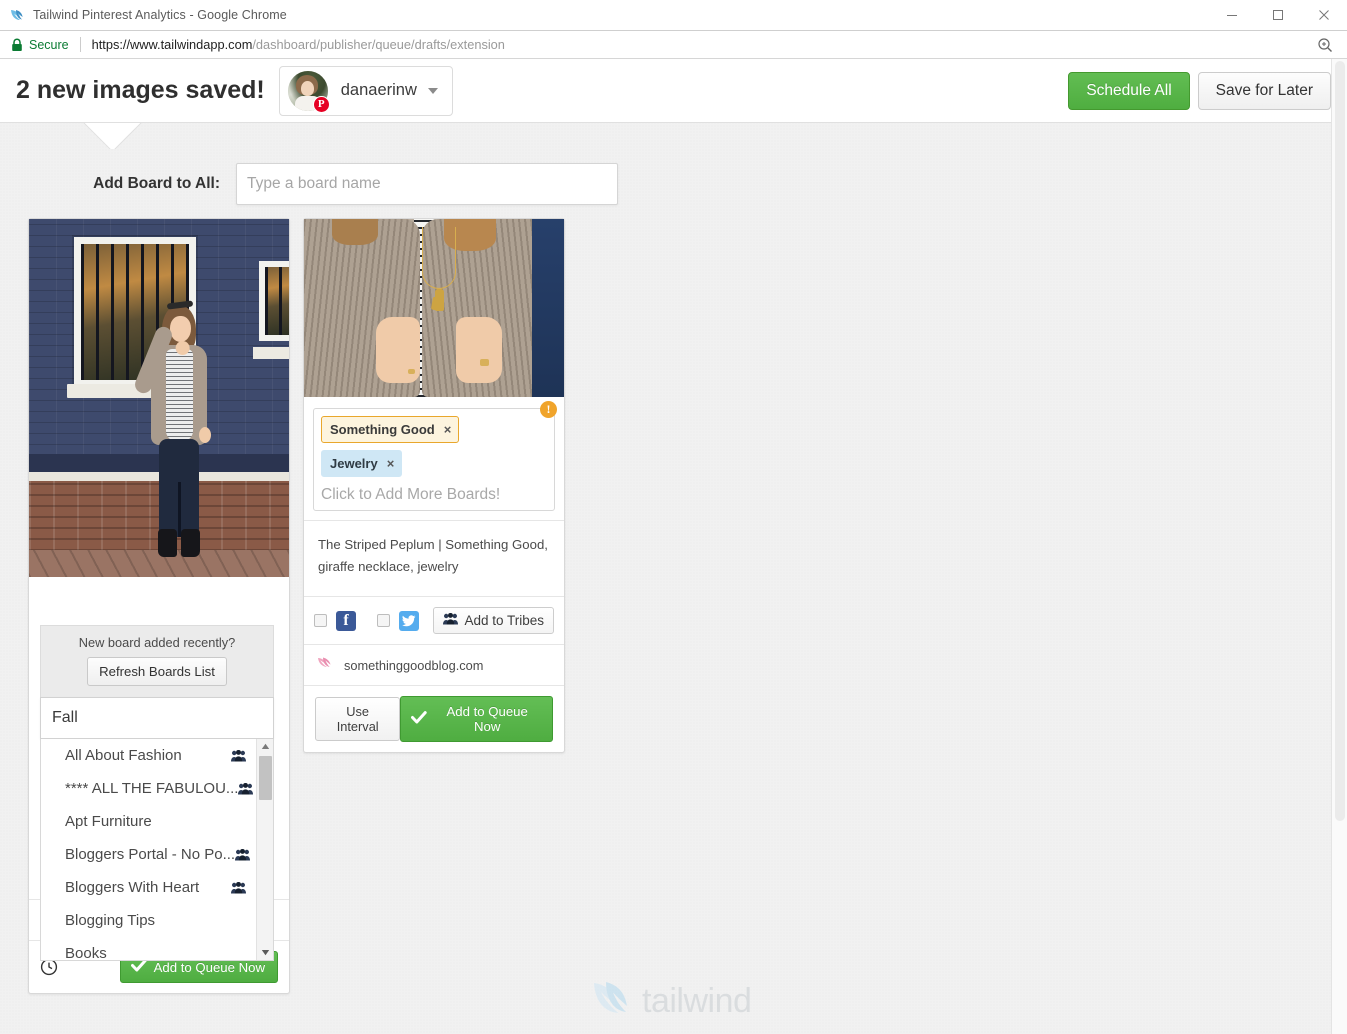  I want to click on page-scrollbar, so click(1339, 546).